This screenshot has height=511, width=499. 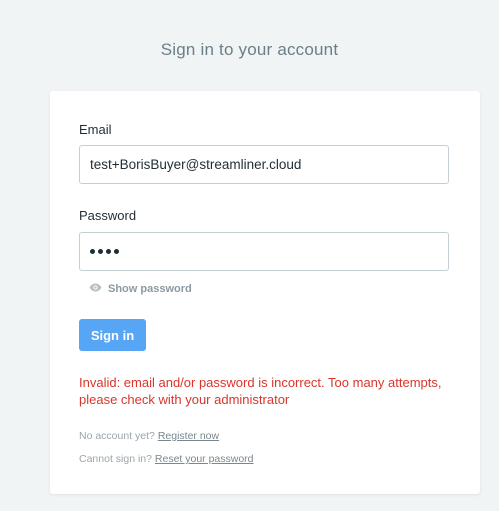 I want to click on cannot-sign-in-text: Cannot sign in?, so click(x=115, y=459).